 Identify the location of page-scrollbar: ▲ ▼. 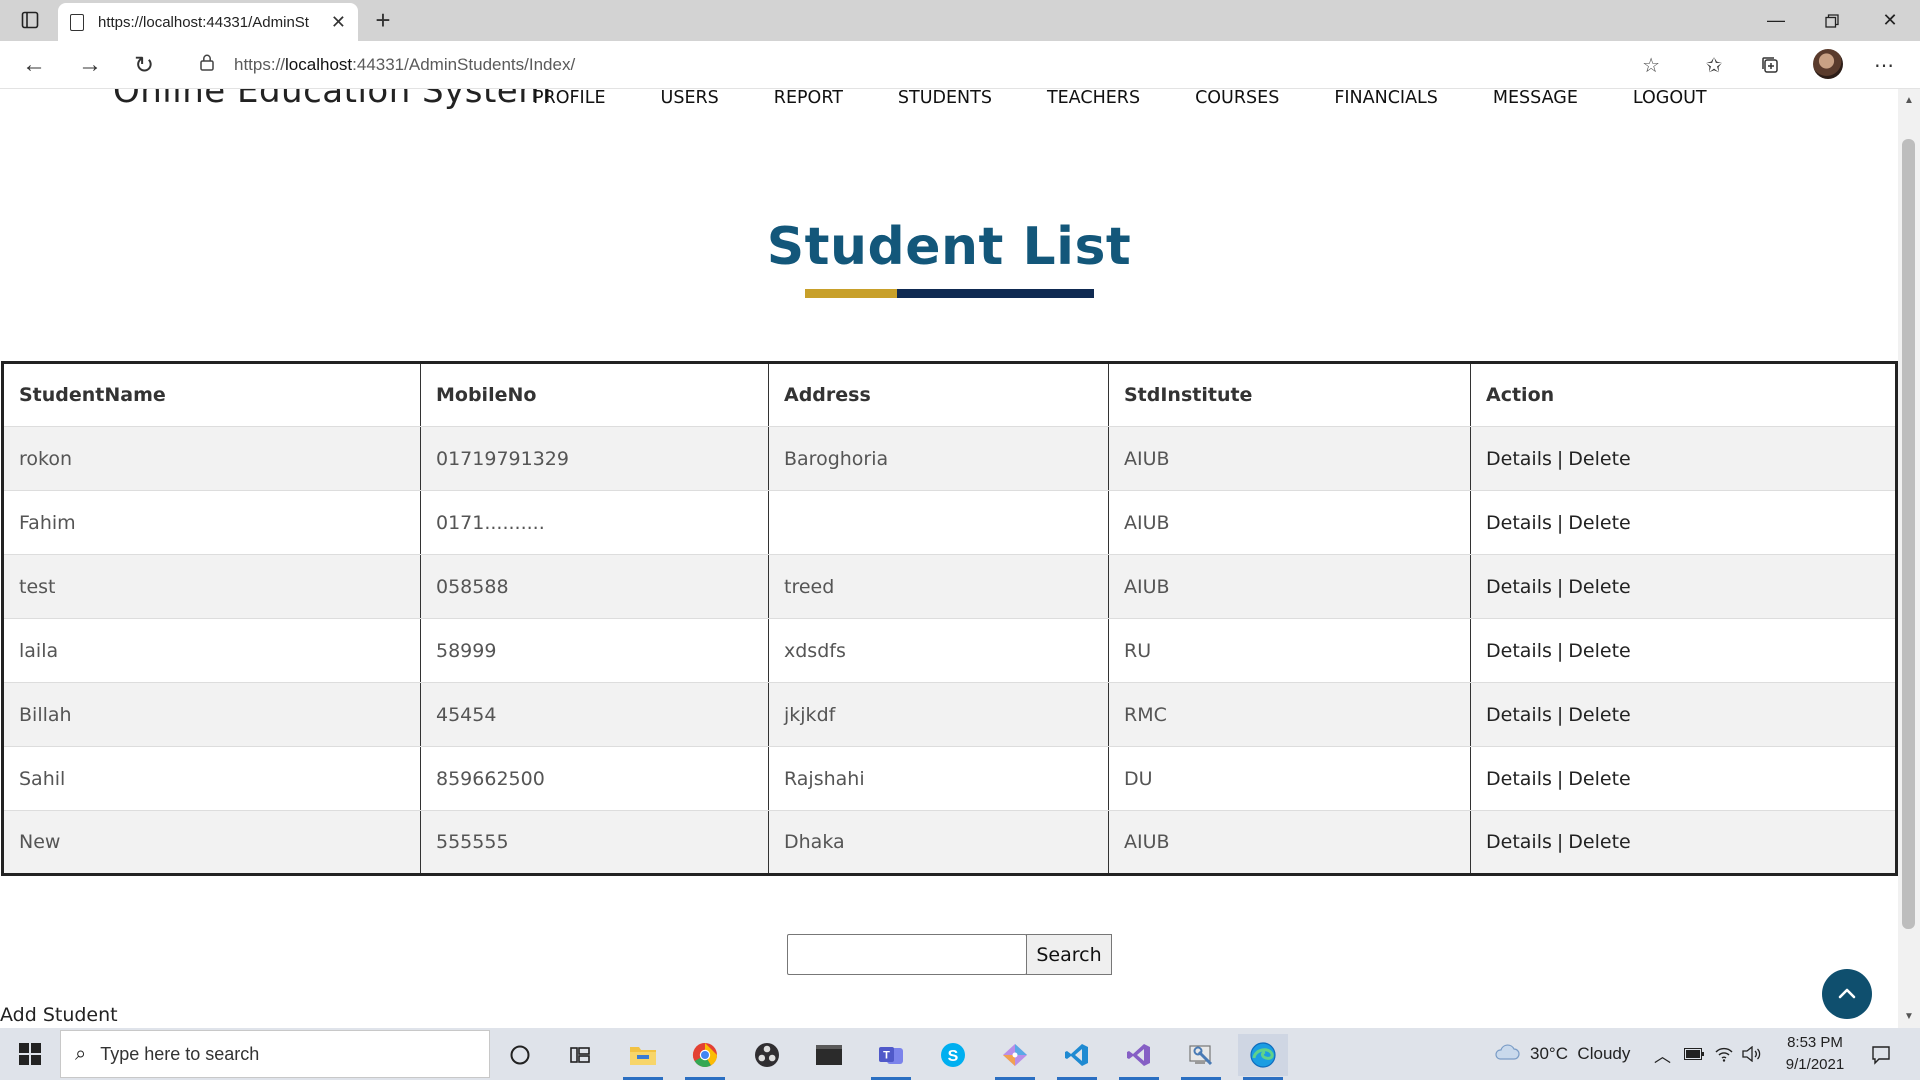
(1909, 558).